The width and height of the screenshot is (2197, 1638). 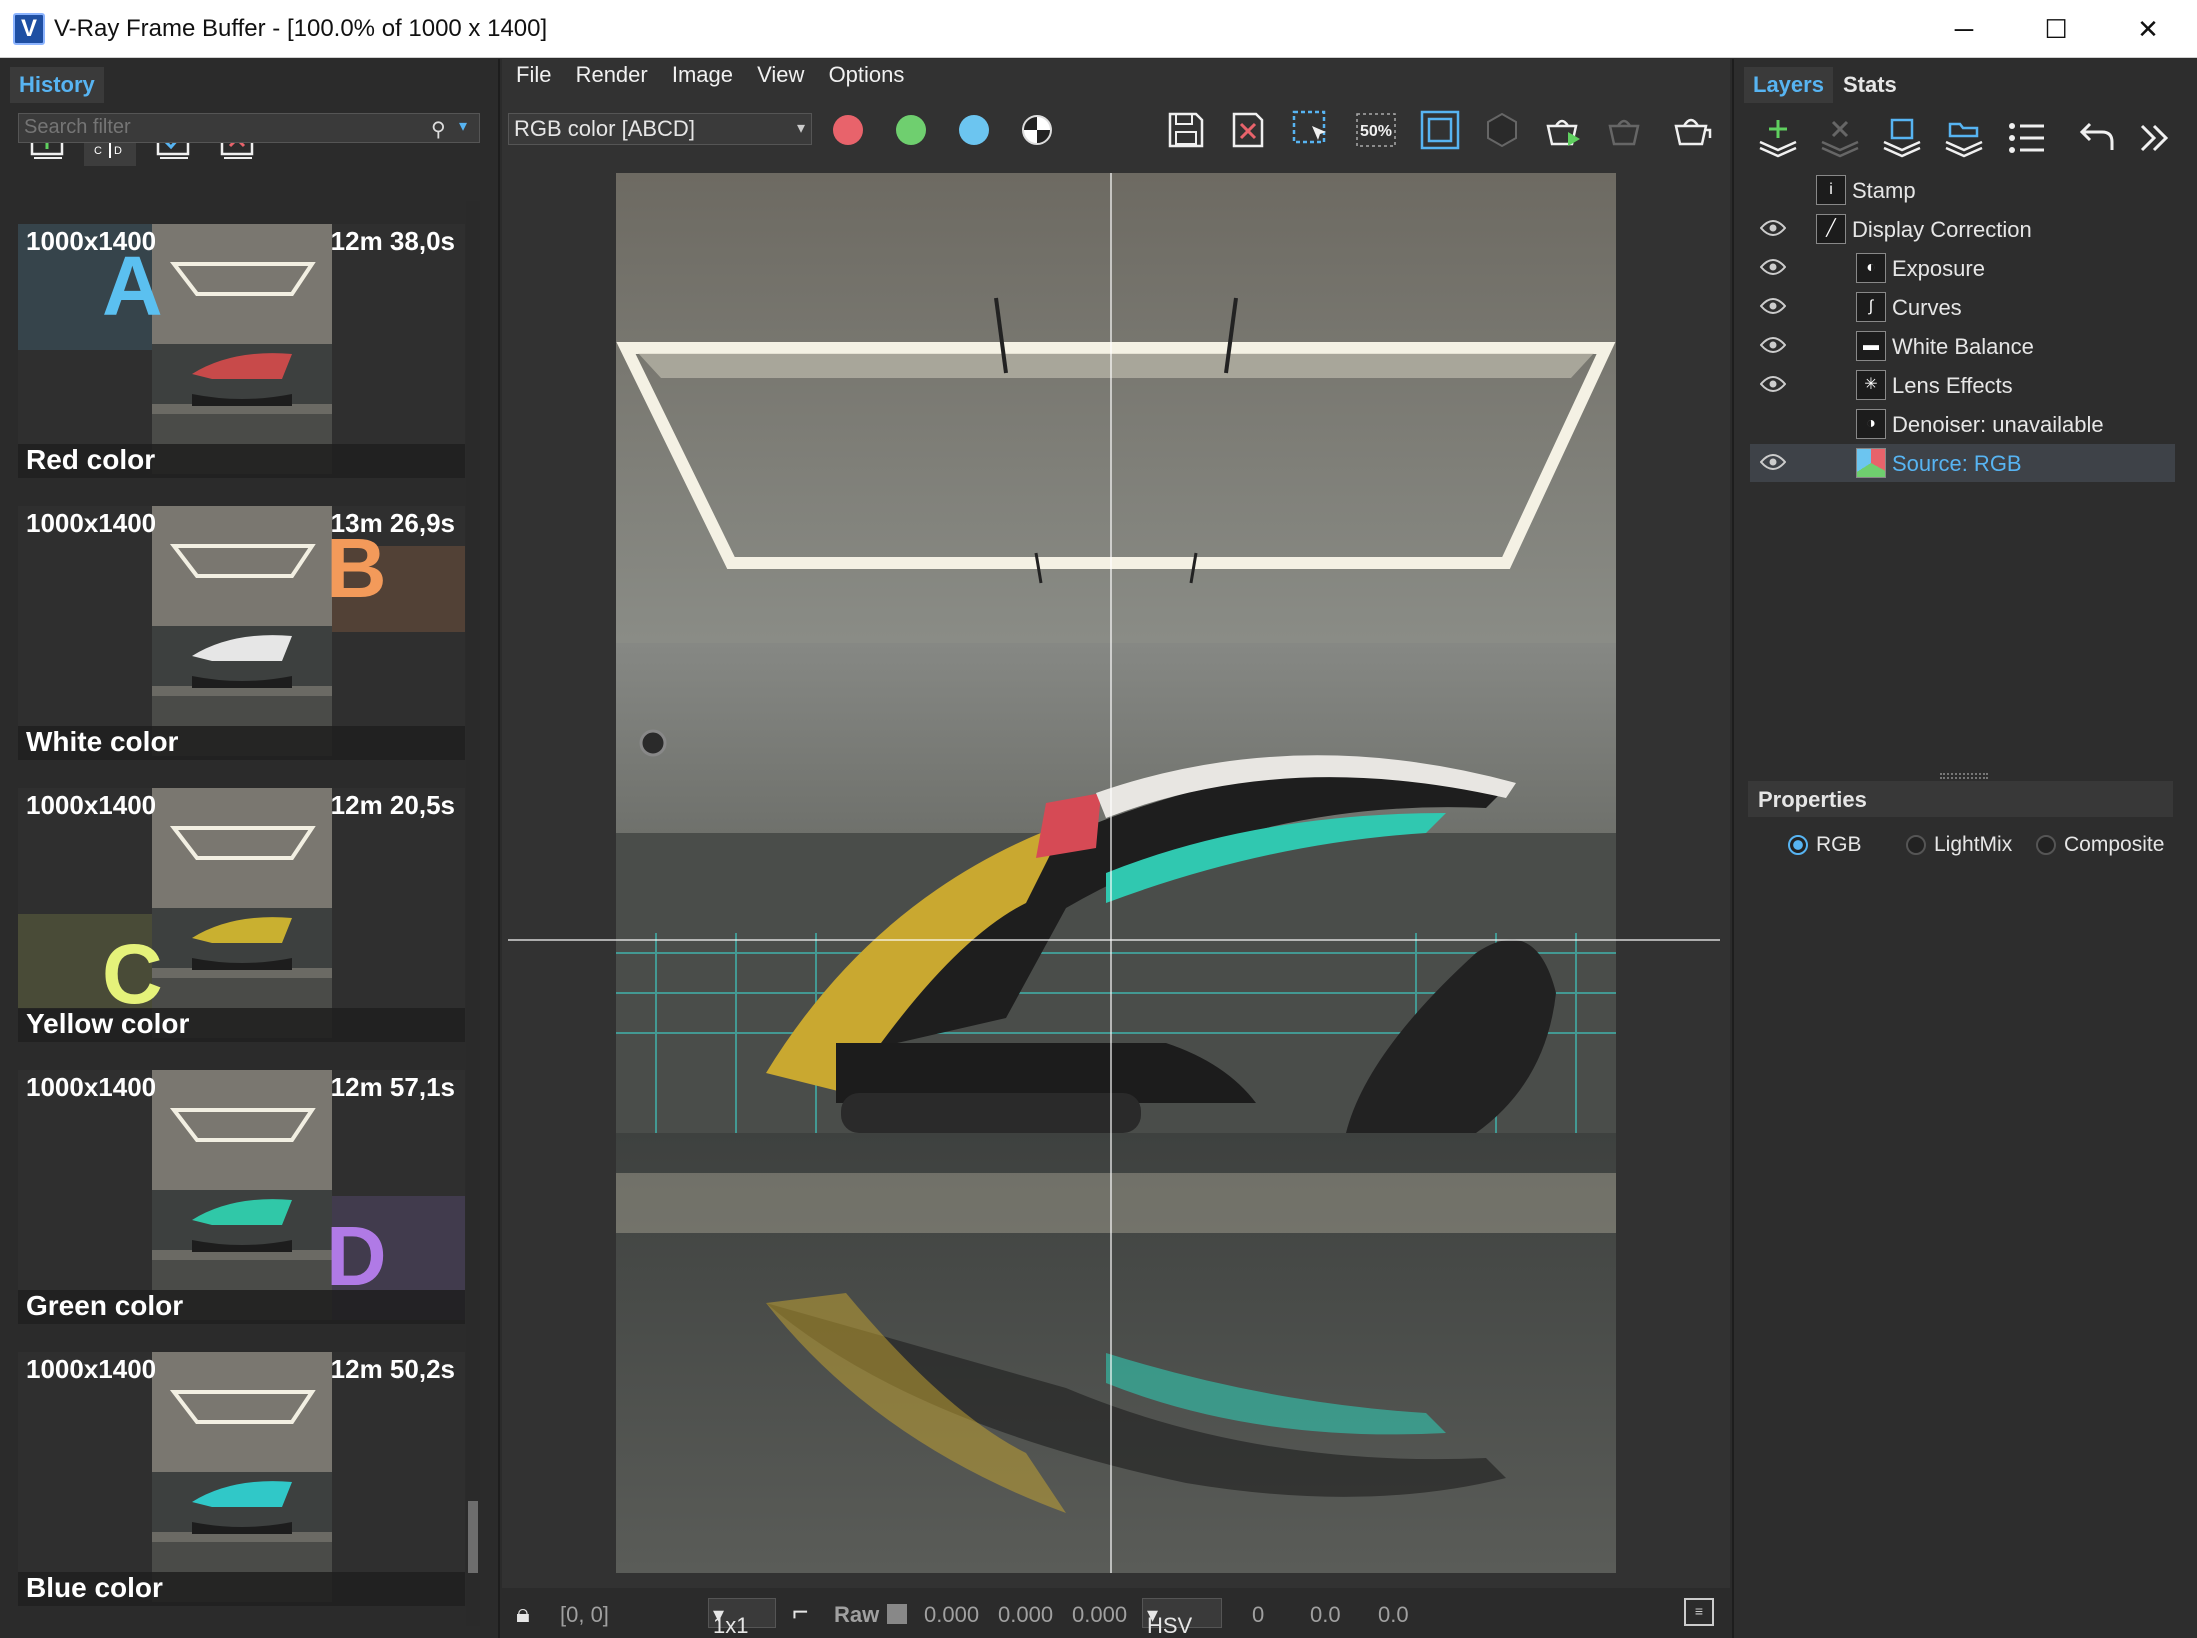 I want to click on sample-select: 1x1 ▾, so click(x=742, y=1618).